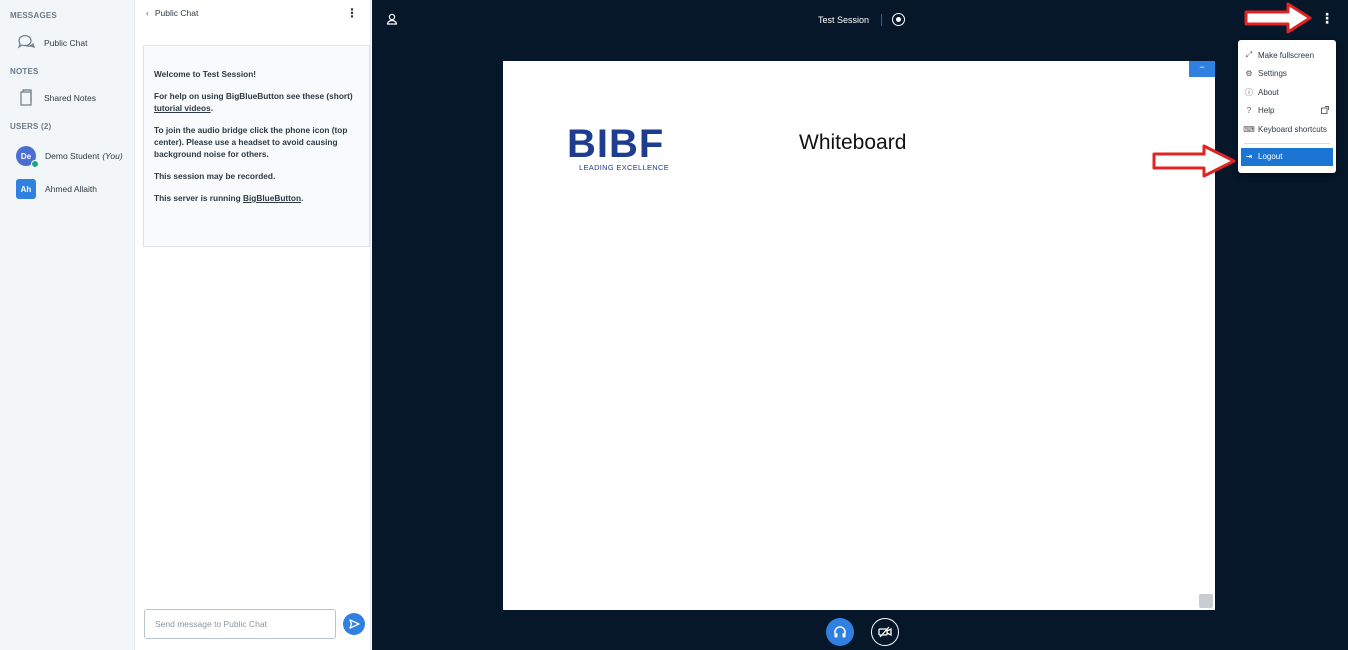 The width and height of the screenshot is (1348, 650). I want to click on logo-text: BIBF, so click(616, 144).